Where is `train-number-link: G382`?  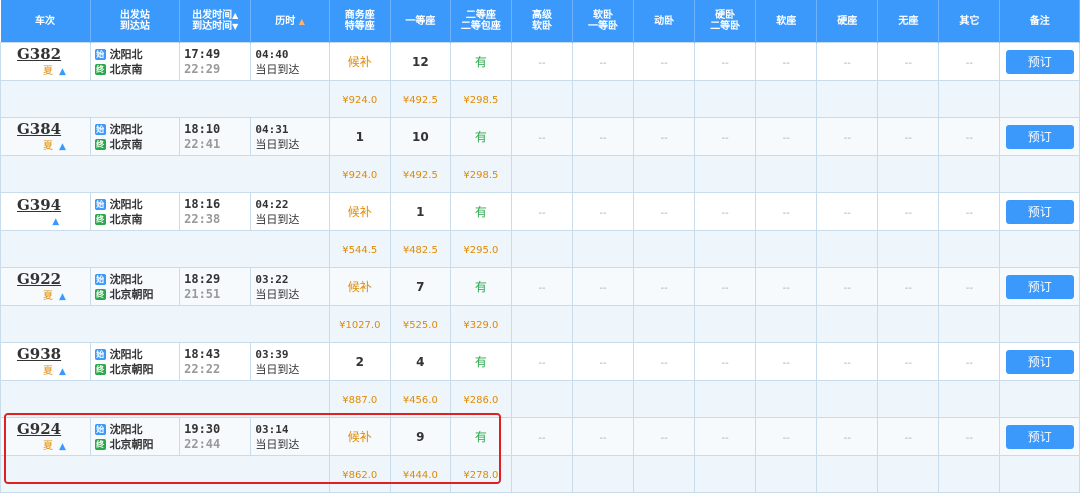 train-number-link: G382 is located at coordinates (53, 54).